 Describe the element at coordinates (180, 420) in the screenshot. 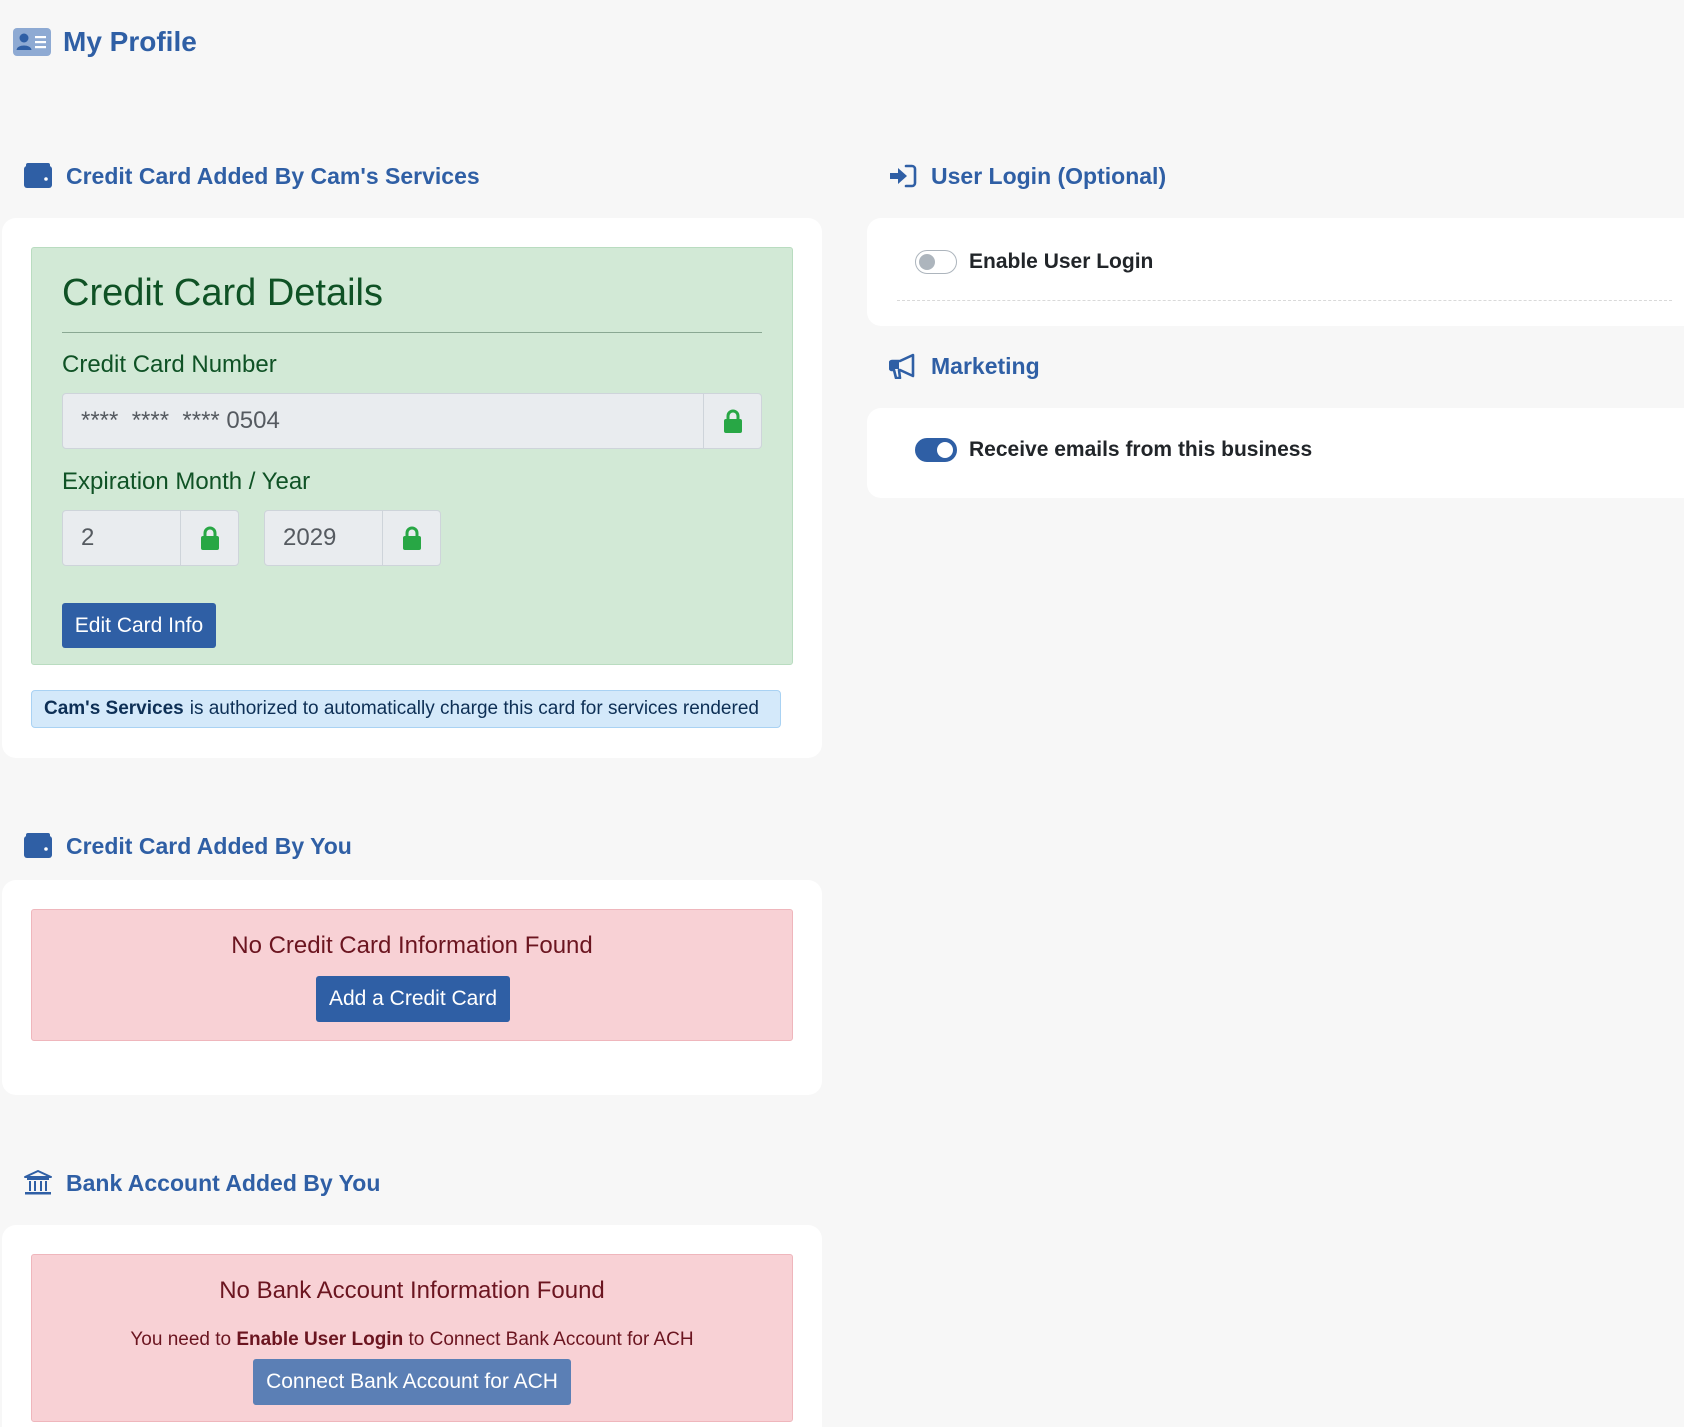

I see `card-number-value: **** **** **** 0504` at that location.